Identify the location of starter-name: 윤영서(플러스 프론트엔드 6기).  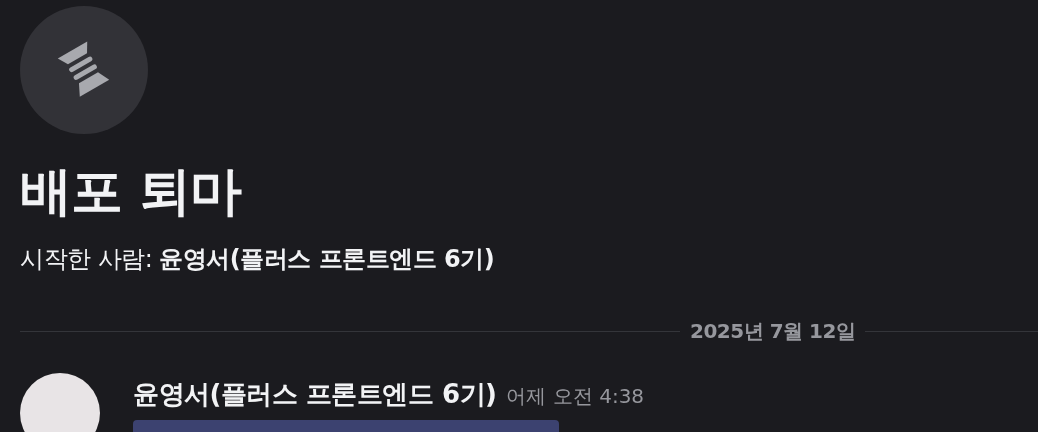
(327, 259).